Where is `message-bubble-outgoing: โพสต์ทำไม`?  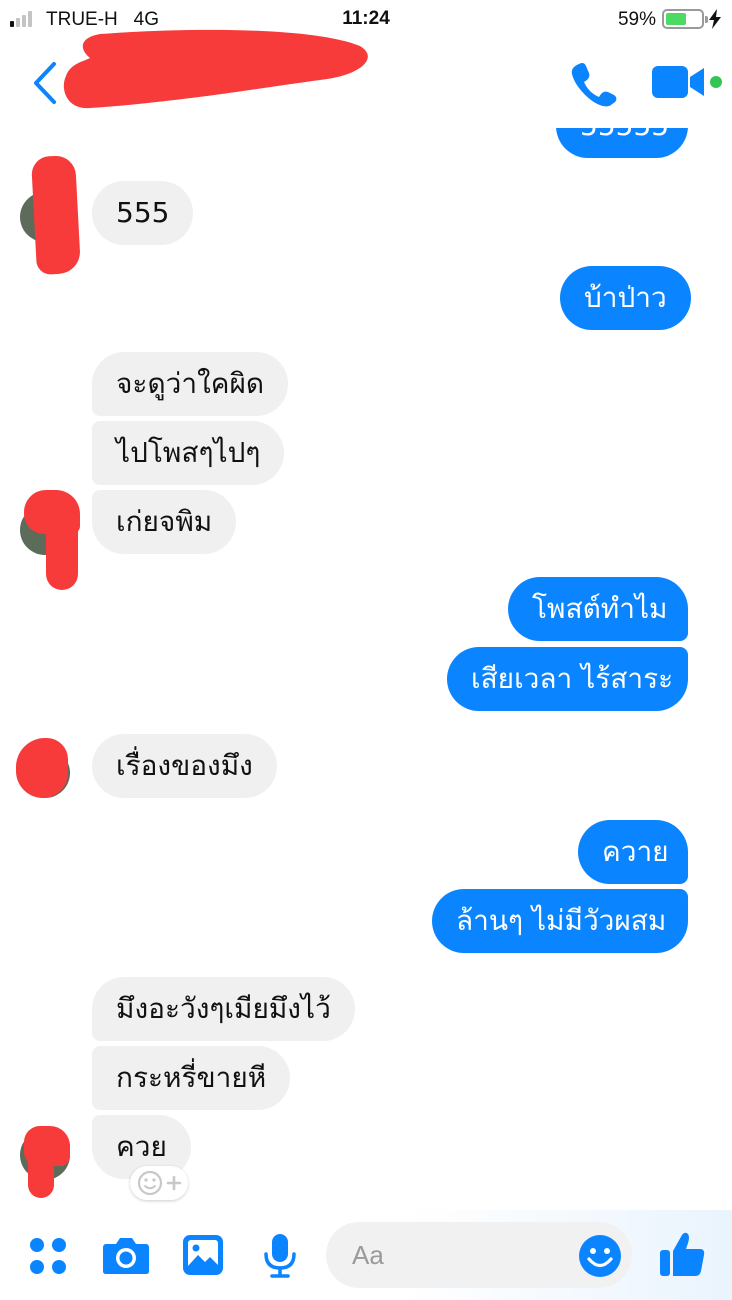 message-bubble-outgoing: โพสต์ทำไม is located at coordinates (598, 609).